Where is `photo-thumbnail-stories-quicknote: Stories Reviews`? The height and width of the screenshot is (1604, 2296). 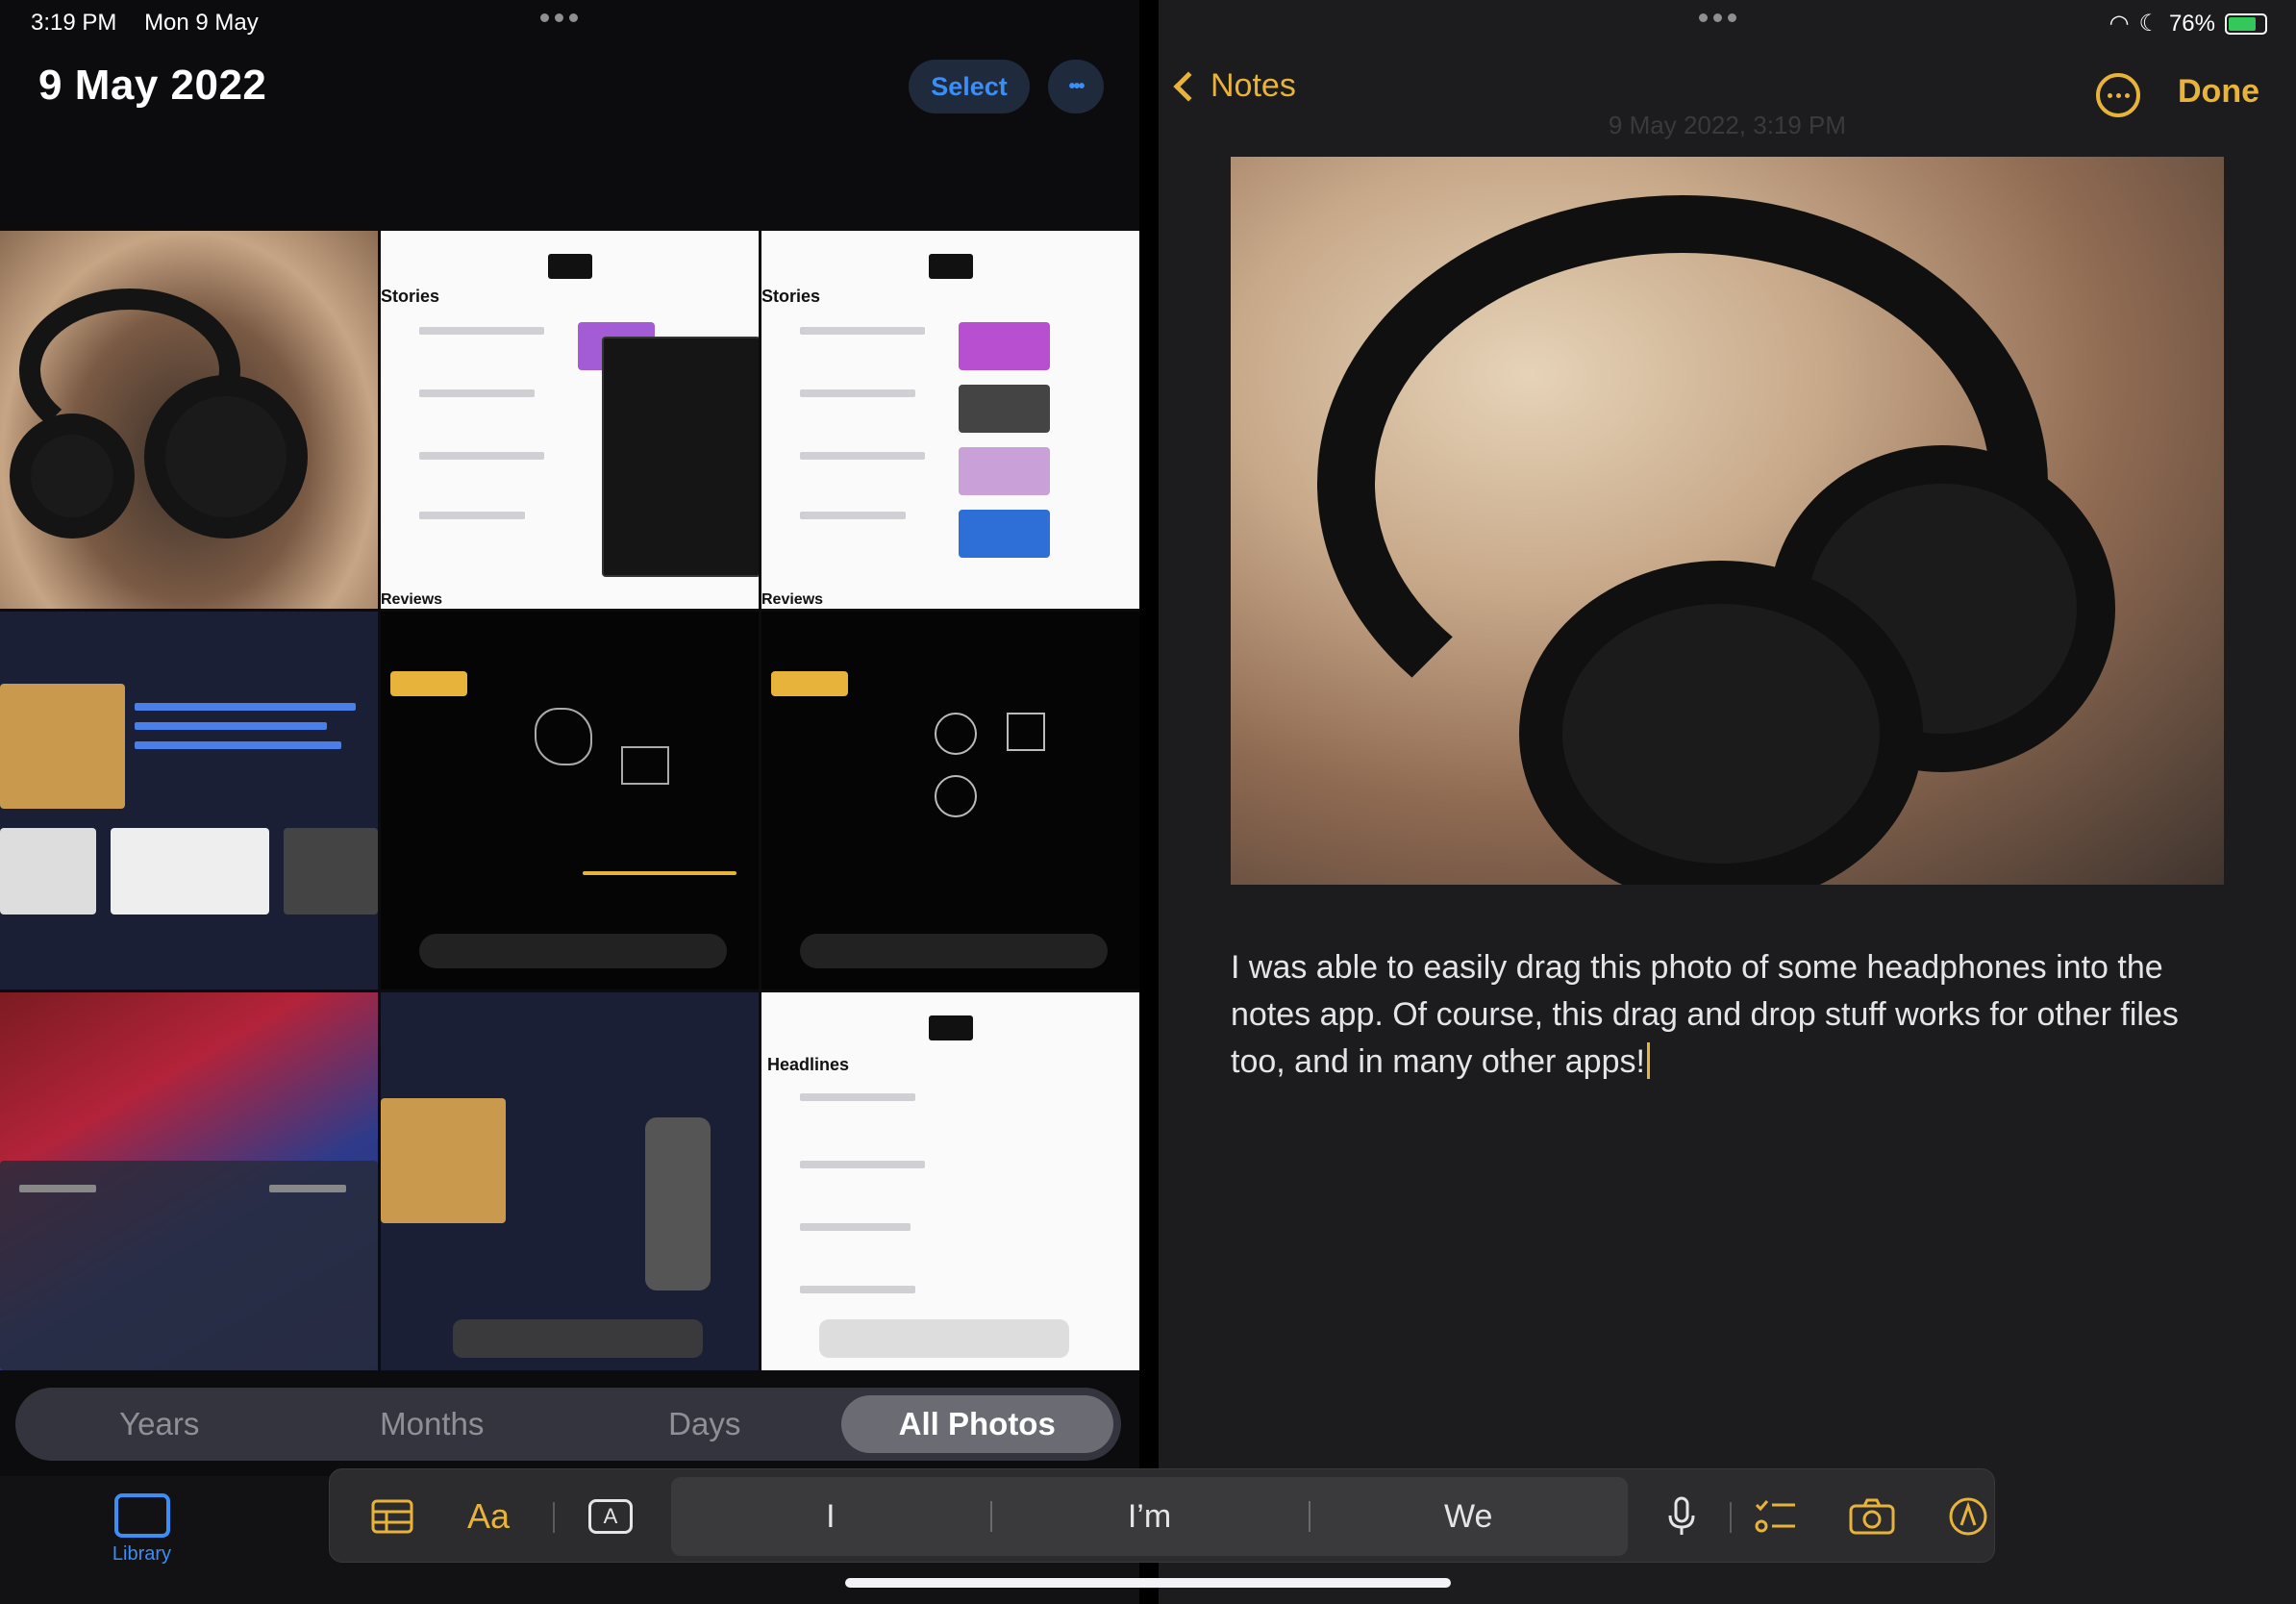 photo-thumbnail-stories-quicknote: Stories Reviews is located at coordinates (570, 420).